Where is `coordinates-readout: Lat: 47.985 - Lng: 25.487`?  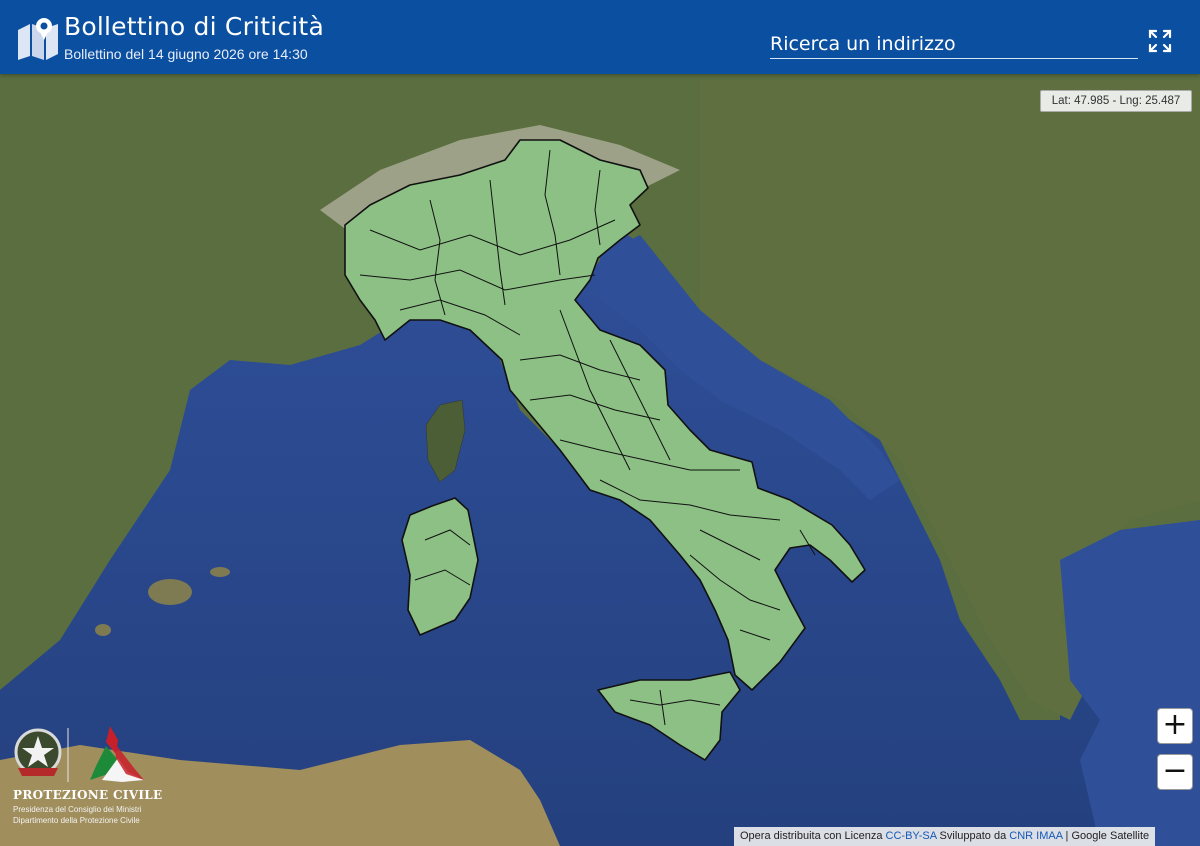
coordinates-readout: Lat: 47.985 - Lng: 25.487 is located at coordinates (1116, 101).